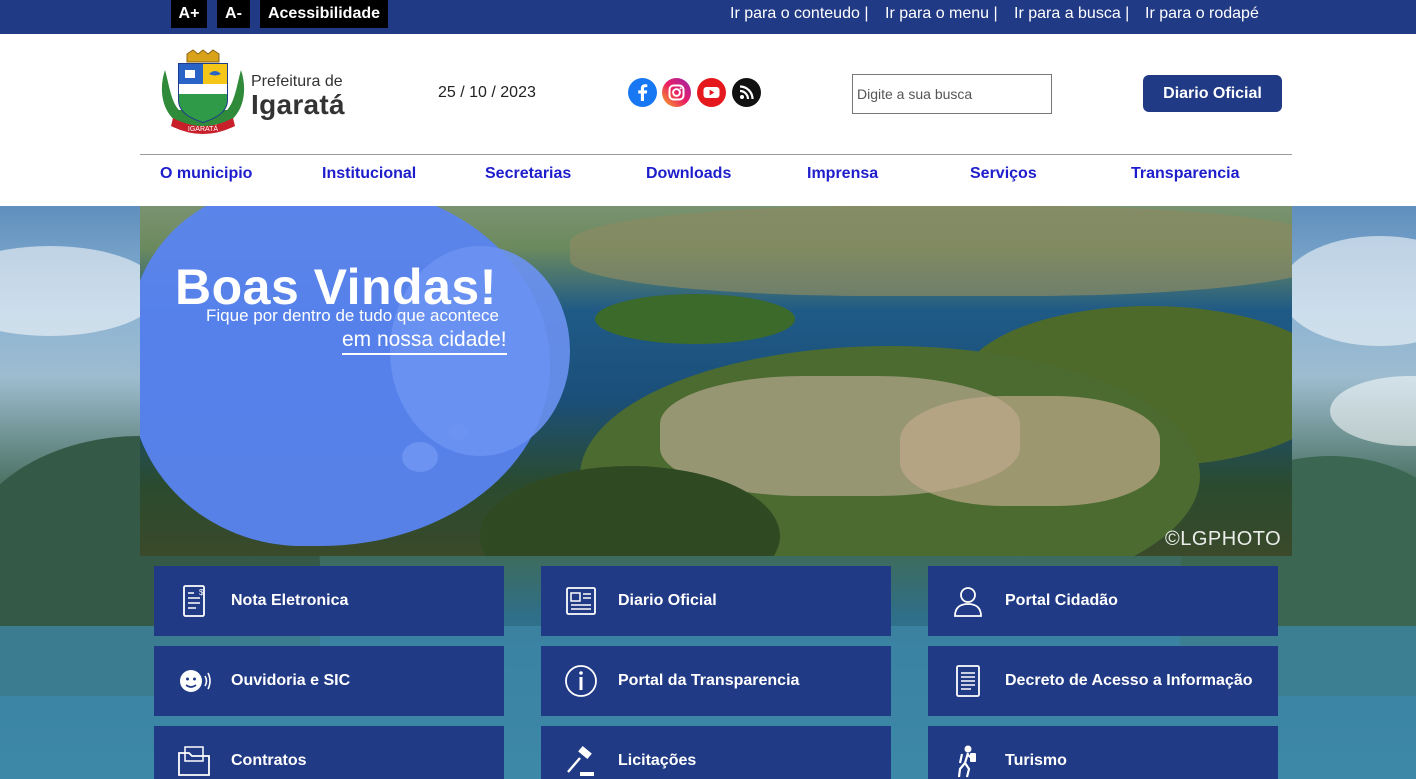 The image size is (1416, 779). Describe the element at coordinates (194, 601) in the screenshot. I see `invoice-icon: $` at that location.